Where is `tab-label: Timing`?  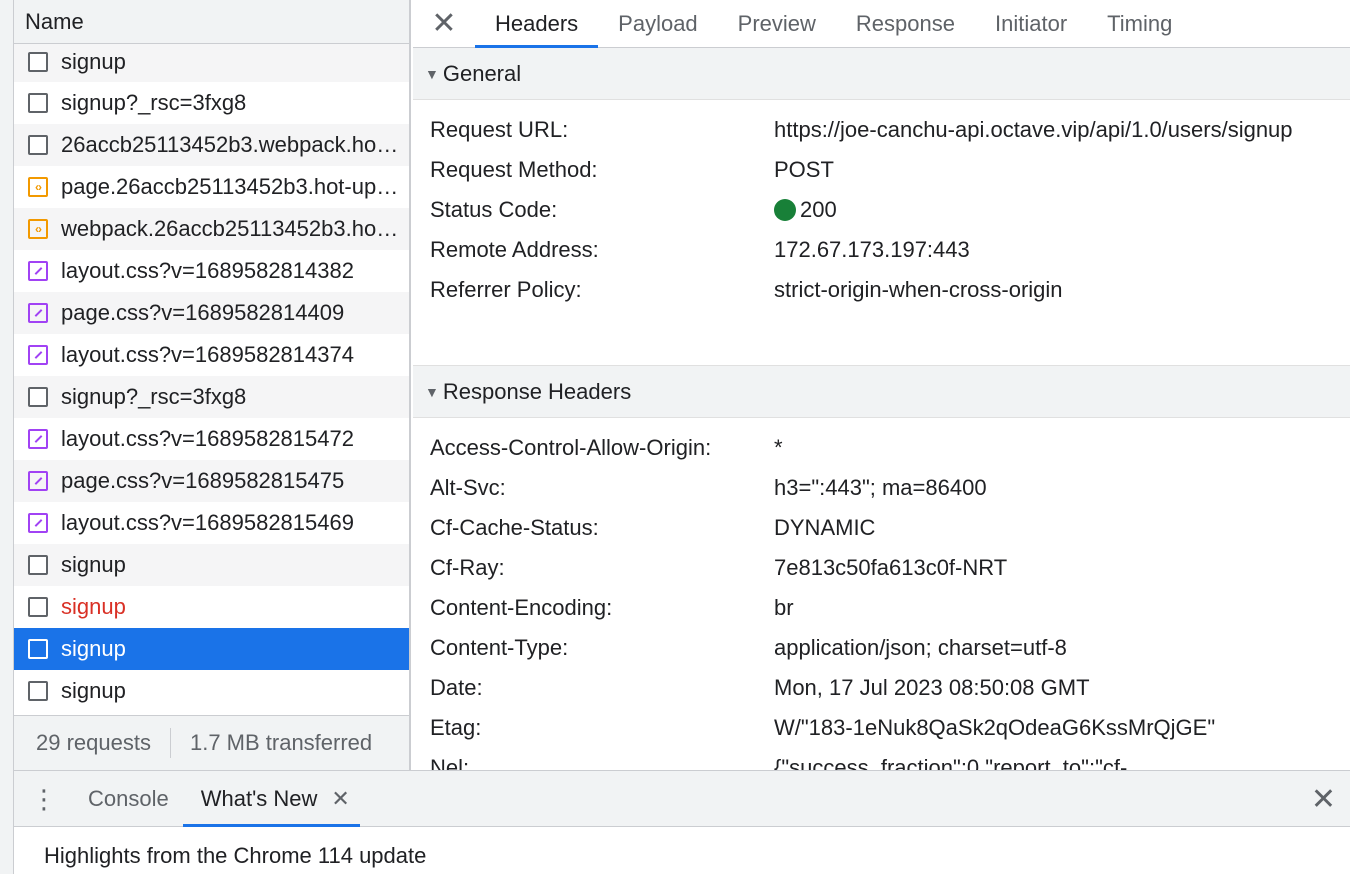
tab-label: Timing is located at coordinates (1140, 23).